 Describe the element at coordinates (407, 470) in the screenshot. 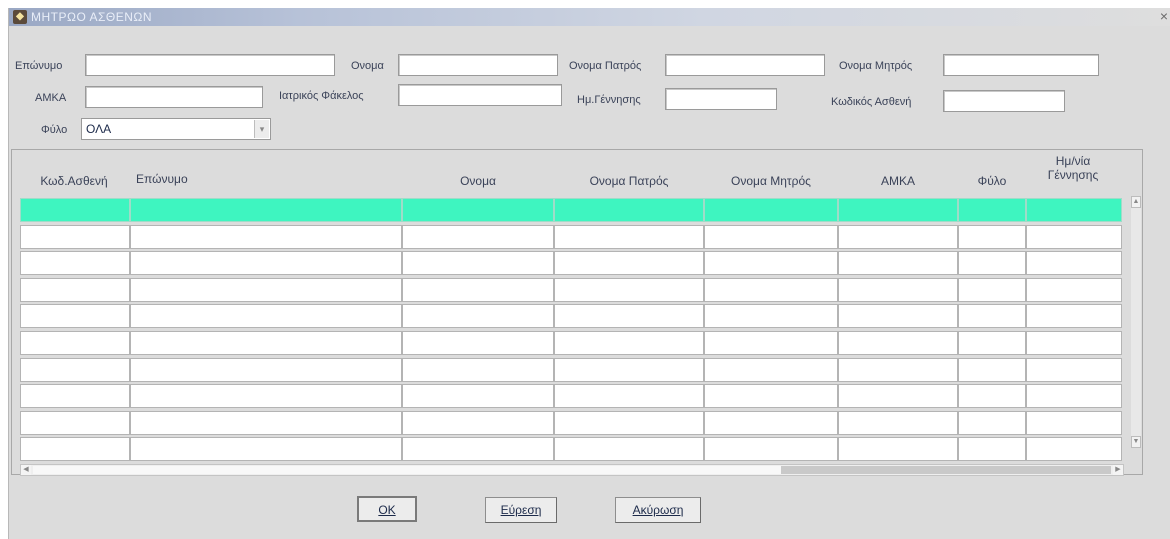

I see `horizontal-scroll-thumb` at that location.